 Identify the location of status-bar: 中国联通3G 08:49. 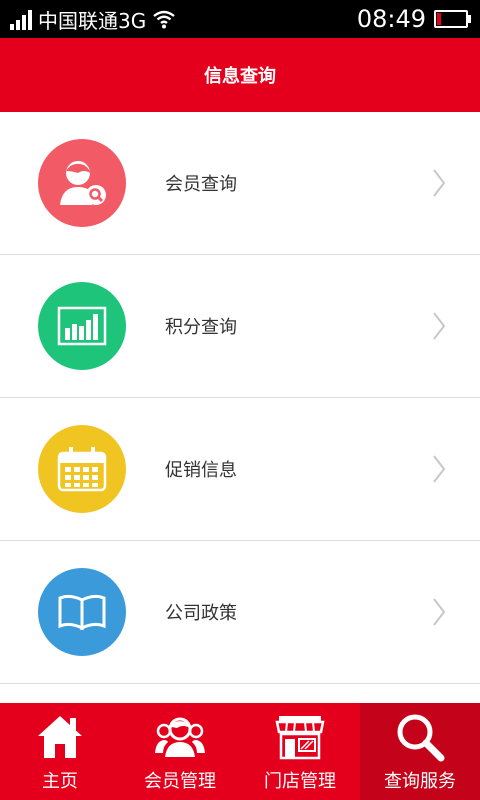
(240, 19).